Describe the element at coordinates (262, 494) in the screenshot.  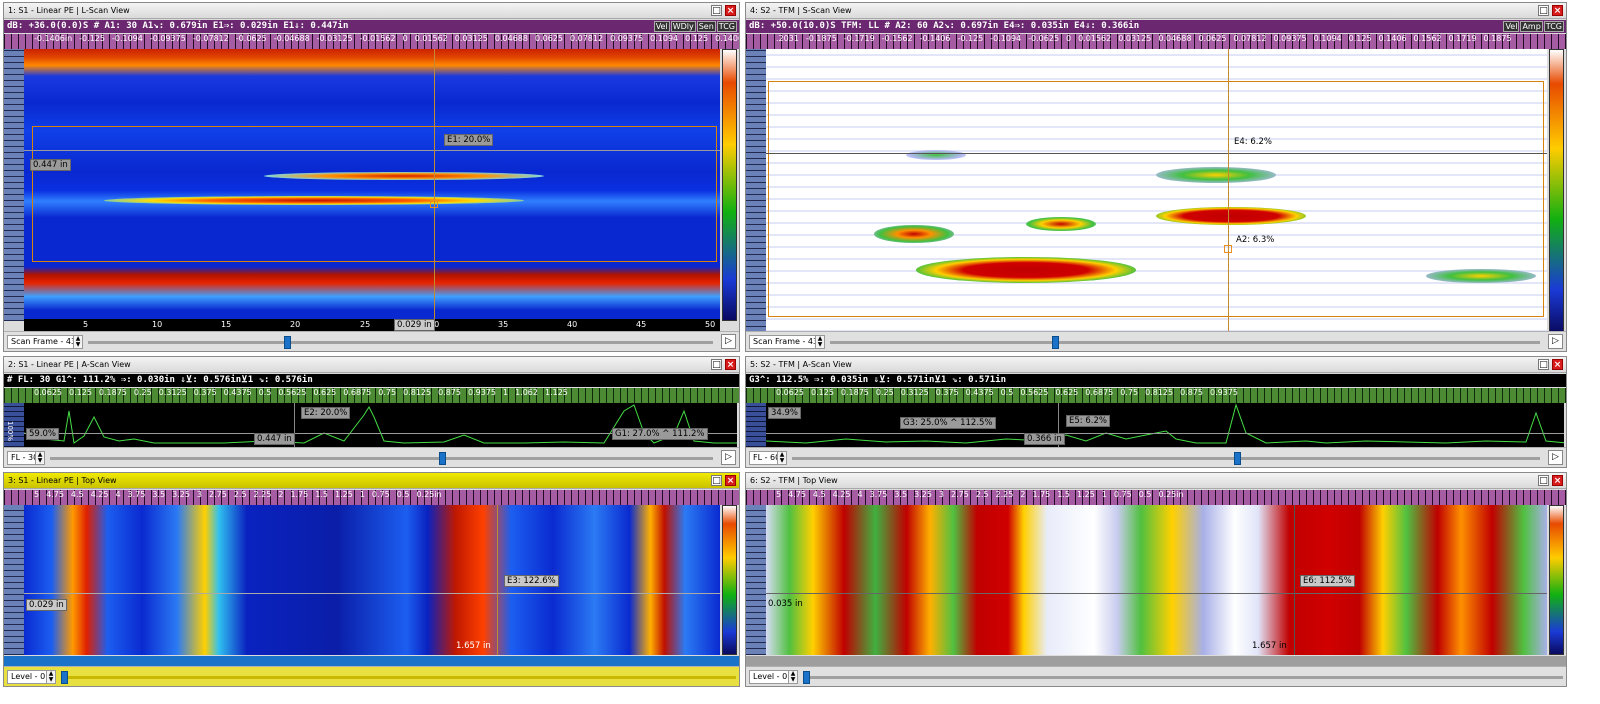
I see `ruler-tick-label: 2.25` at that location.